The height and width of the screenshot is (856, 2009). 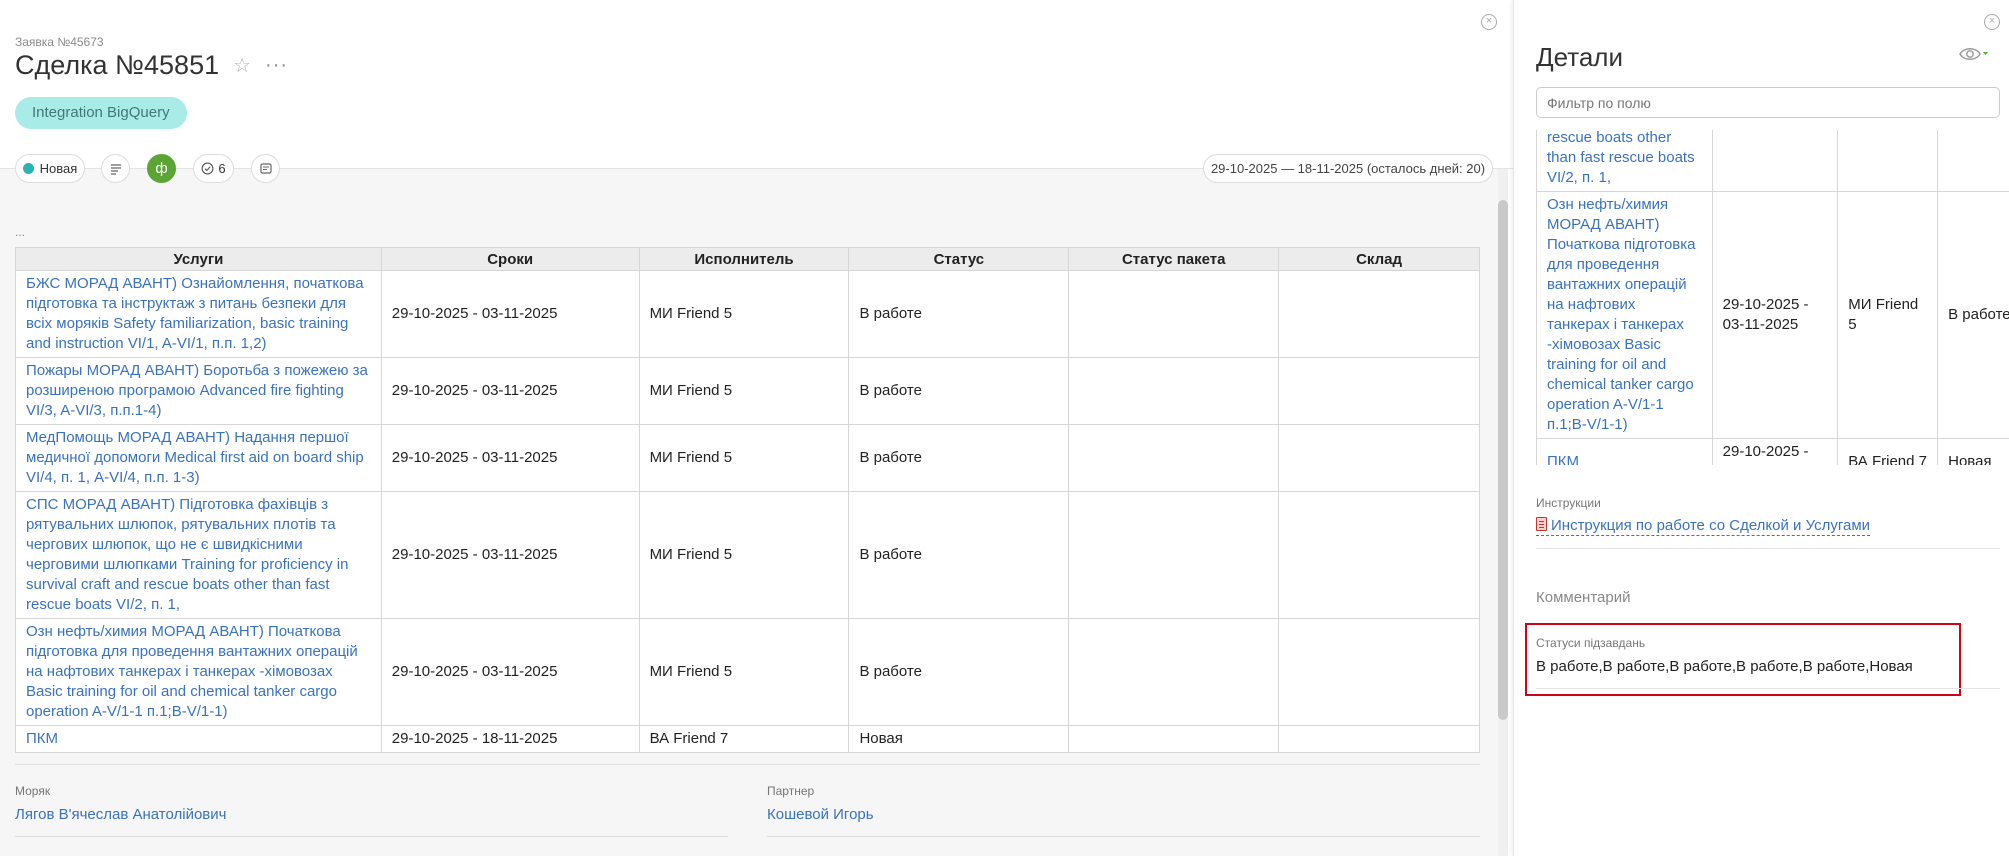 I want to click on service-dates: 29-10-2025 - 18-11-2025, so click(x=510, y=739).